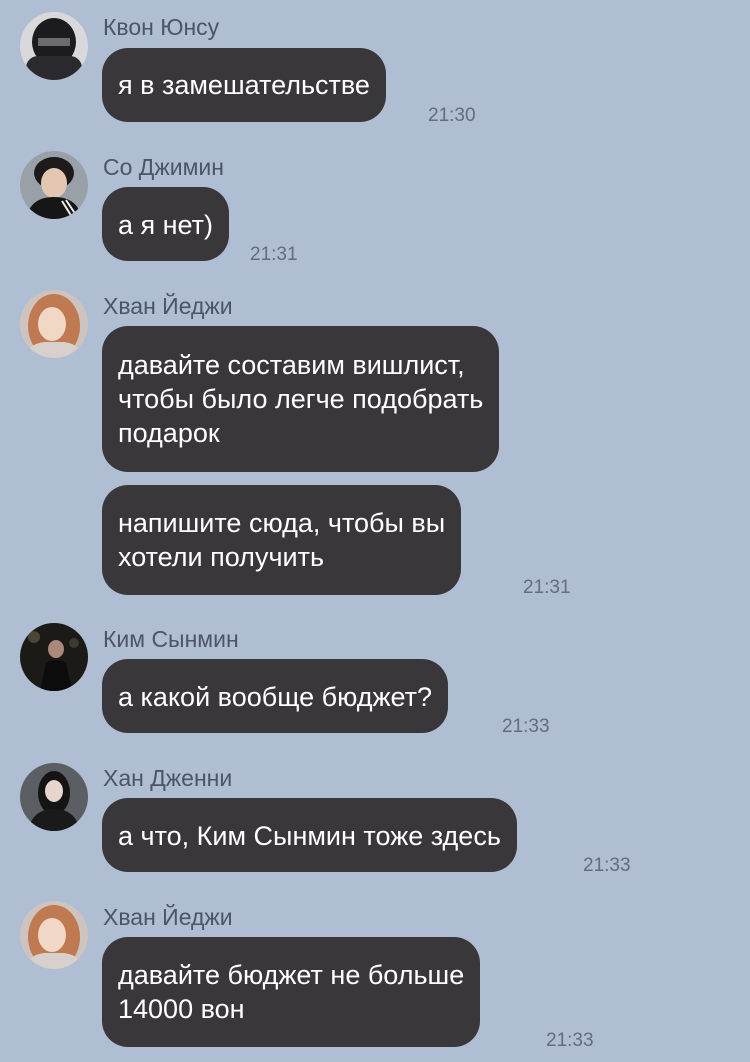 This screenshot has width=750, height=1062. What do you see at coordinates (452, 115) in the screenshot?
I see `message-time: 21:30` at bounding box center [452, 115].